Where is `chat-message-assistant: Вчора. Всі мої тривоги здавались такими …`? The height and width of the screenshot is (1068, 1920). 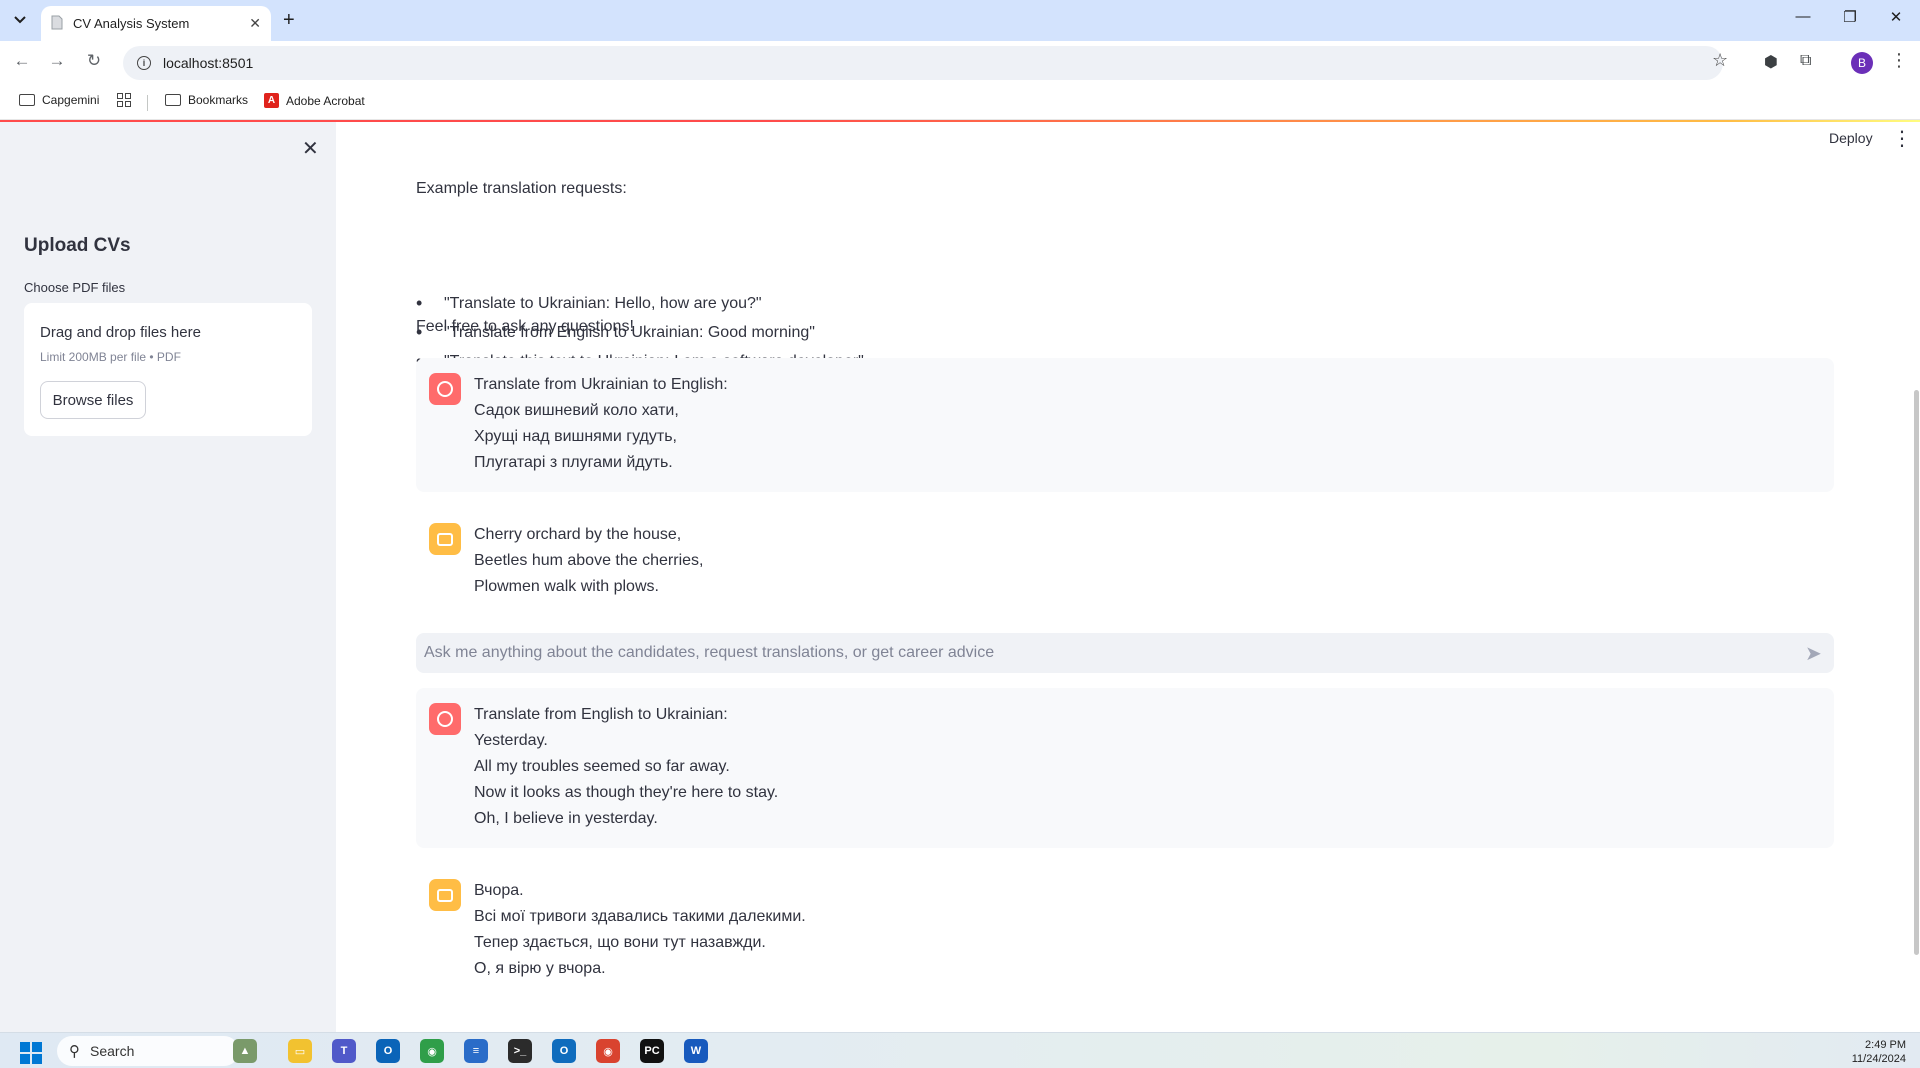 chat-message-assistant: Вчора. Всі мої тривоги здавались такими … is located at coordinates (1125, 931).